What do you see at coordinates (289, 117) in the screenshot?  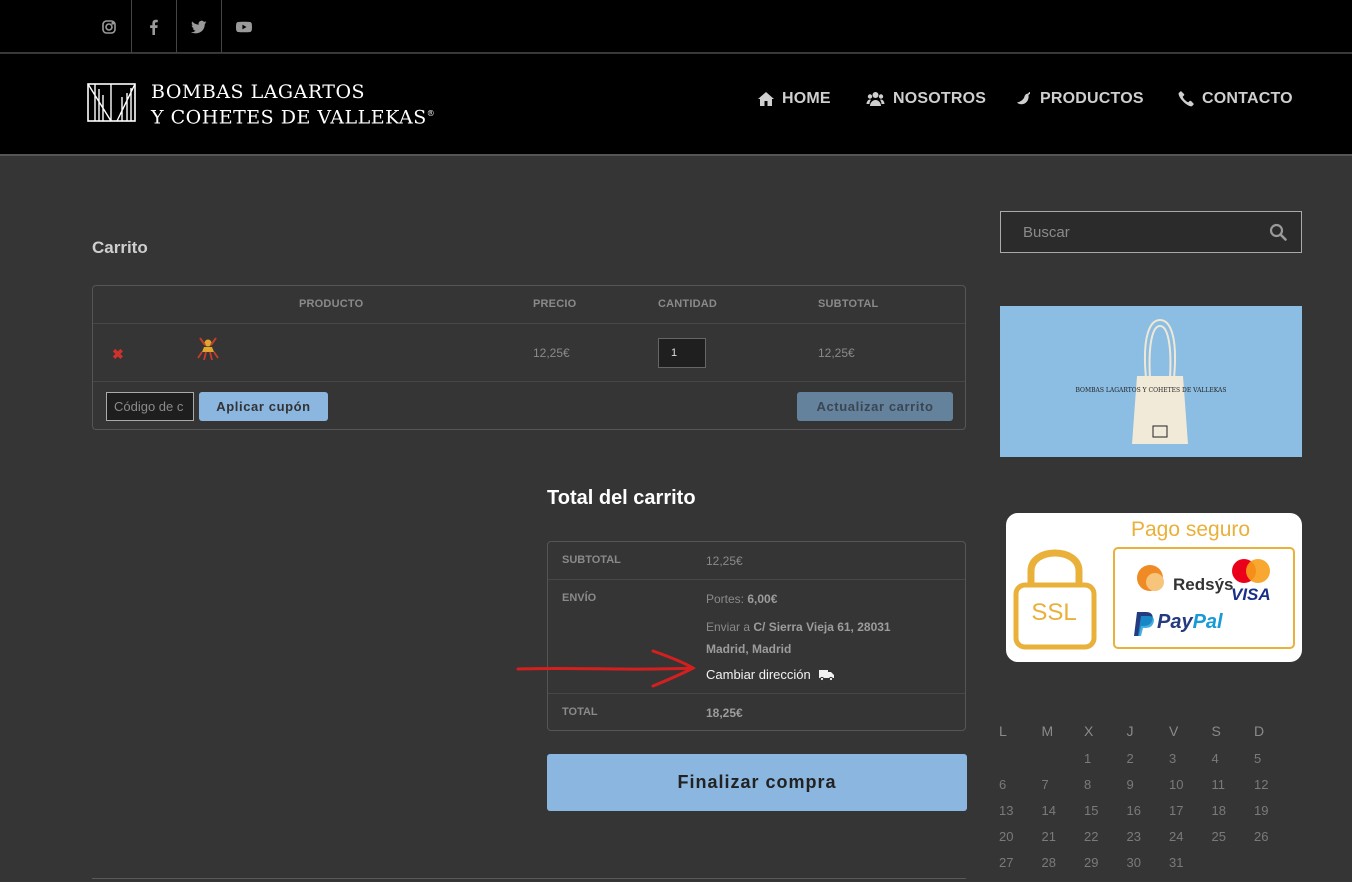 I see `brand-line-2: Y COHETES DE VALLEKAS` at bounding box center [289, 117].